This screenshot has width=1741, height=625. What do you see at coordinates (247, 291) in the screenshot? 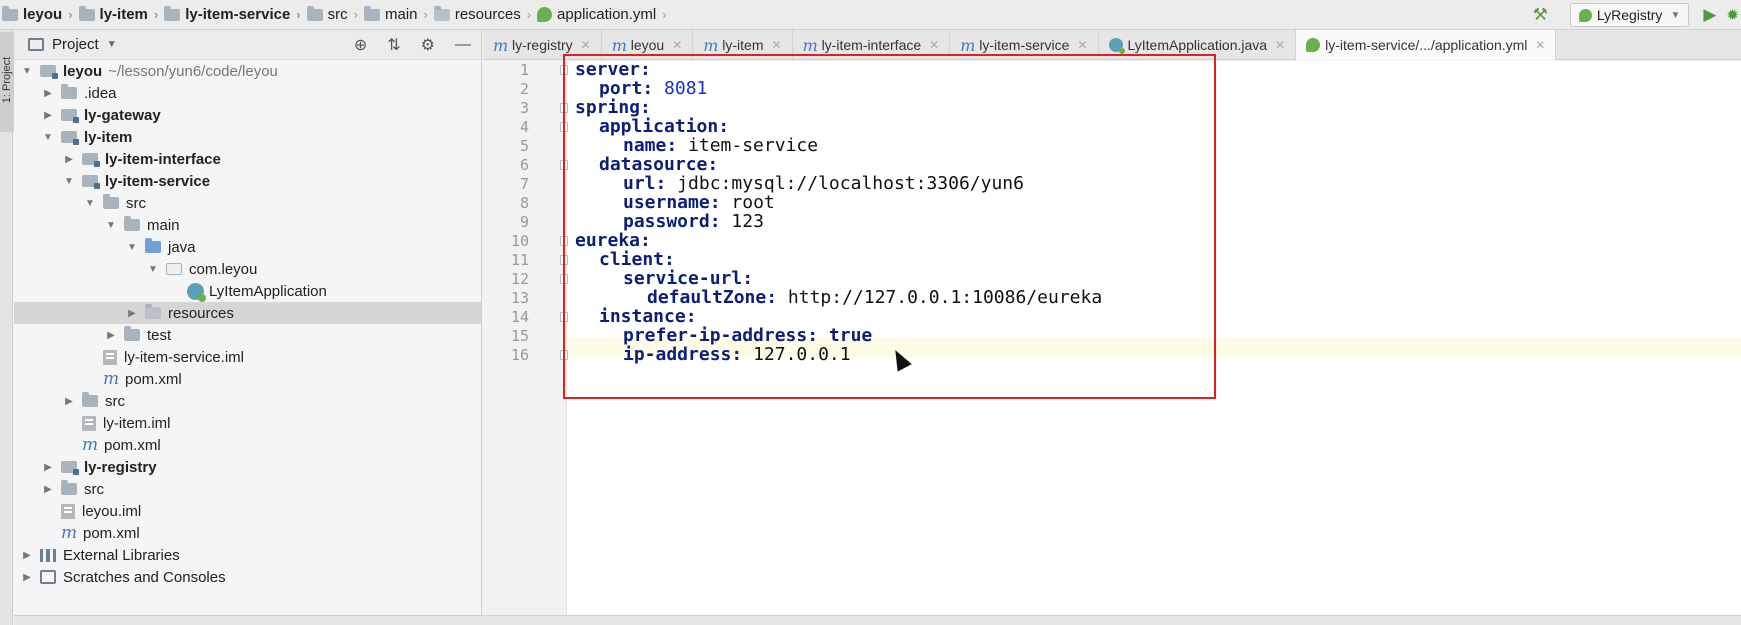
I see `tree-node: LyItemApplication` at bounding box center [247, 291].